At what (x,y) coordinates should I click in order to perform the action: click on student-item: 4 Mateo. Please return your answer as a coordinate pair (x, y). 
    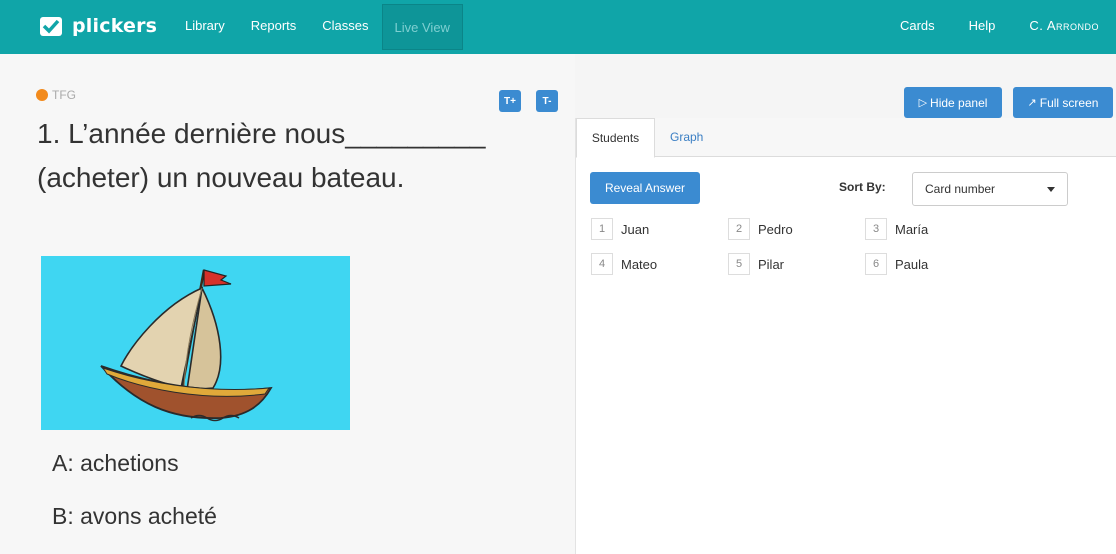
    Looking at the image, I should click on (624, 264).